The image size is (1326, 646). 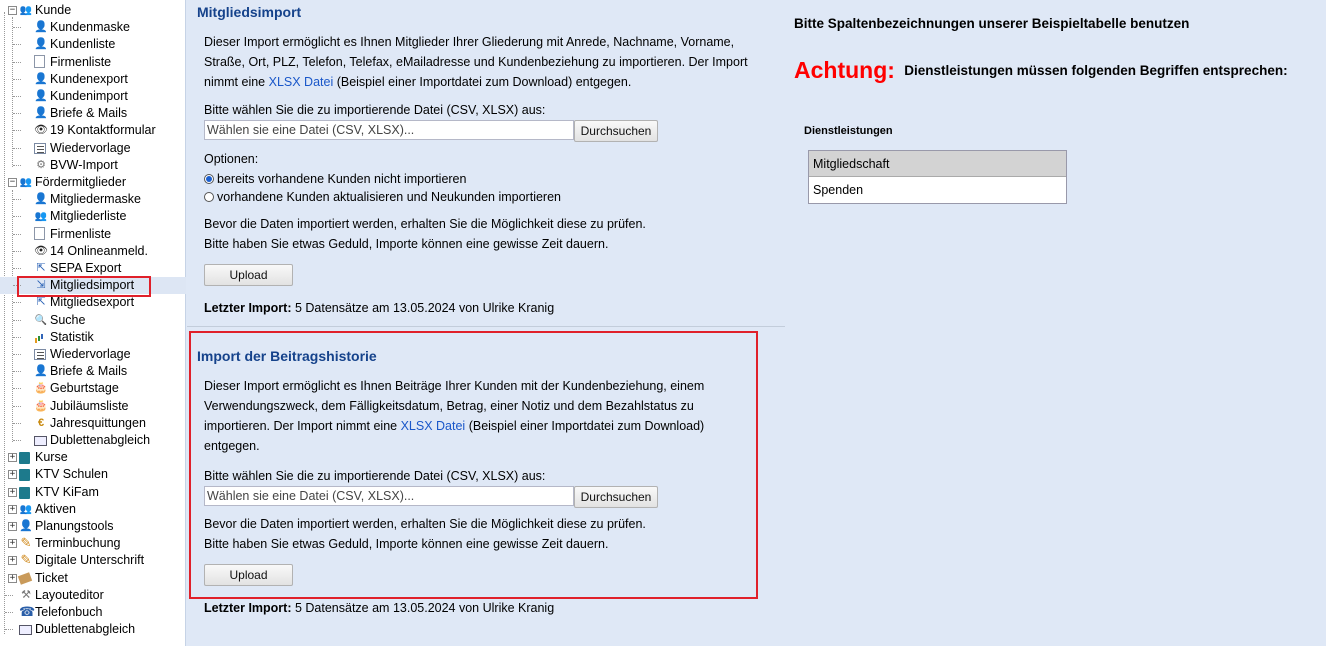 What do you see at coordinates (39, 61) in the screenshot?
I see `document-icon` at bounding box center [39, 61].